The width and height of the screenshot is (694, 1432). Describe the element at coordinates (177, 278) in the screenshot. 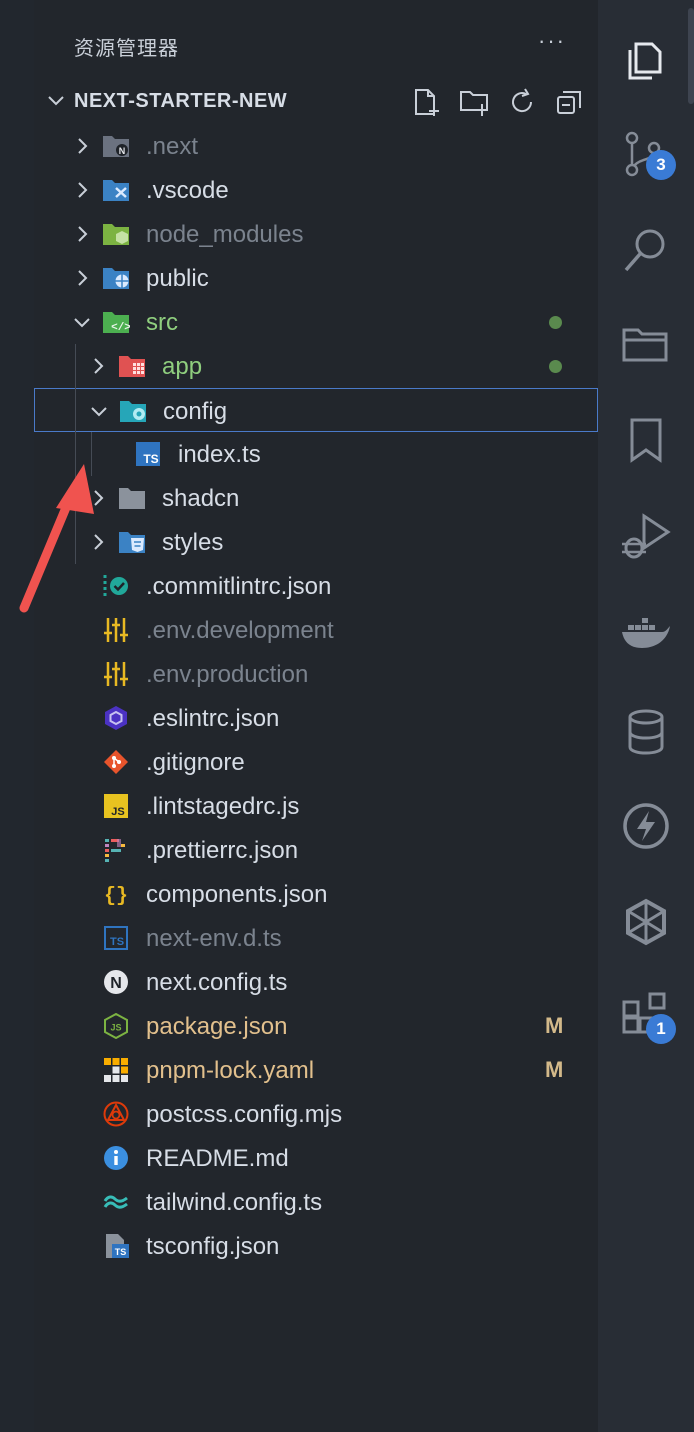

I see `tree-item-label: public` at that location.